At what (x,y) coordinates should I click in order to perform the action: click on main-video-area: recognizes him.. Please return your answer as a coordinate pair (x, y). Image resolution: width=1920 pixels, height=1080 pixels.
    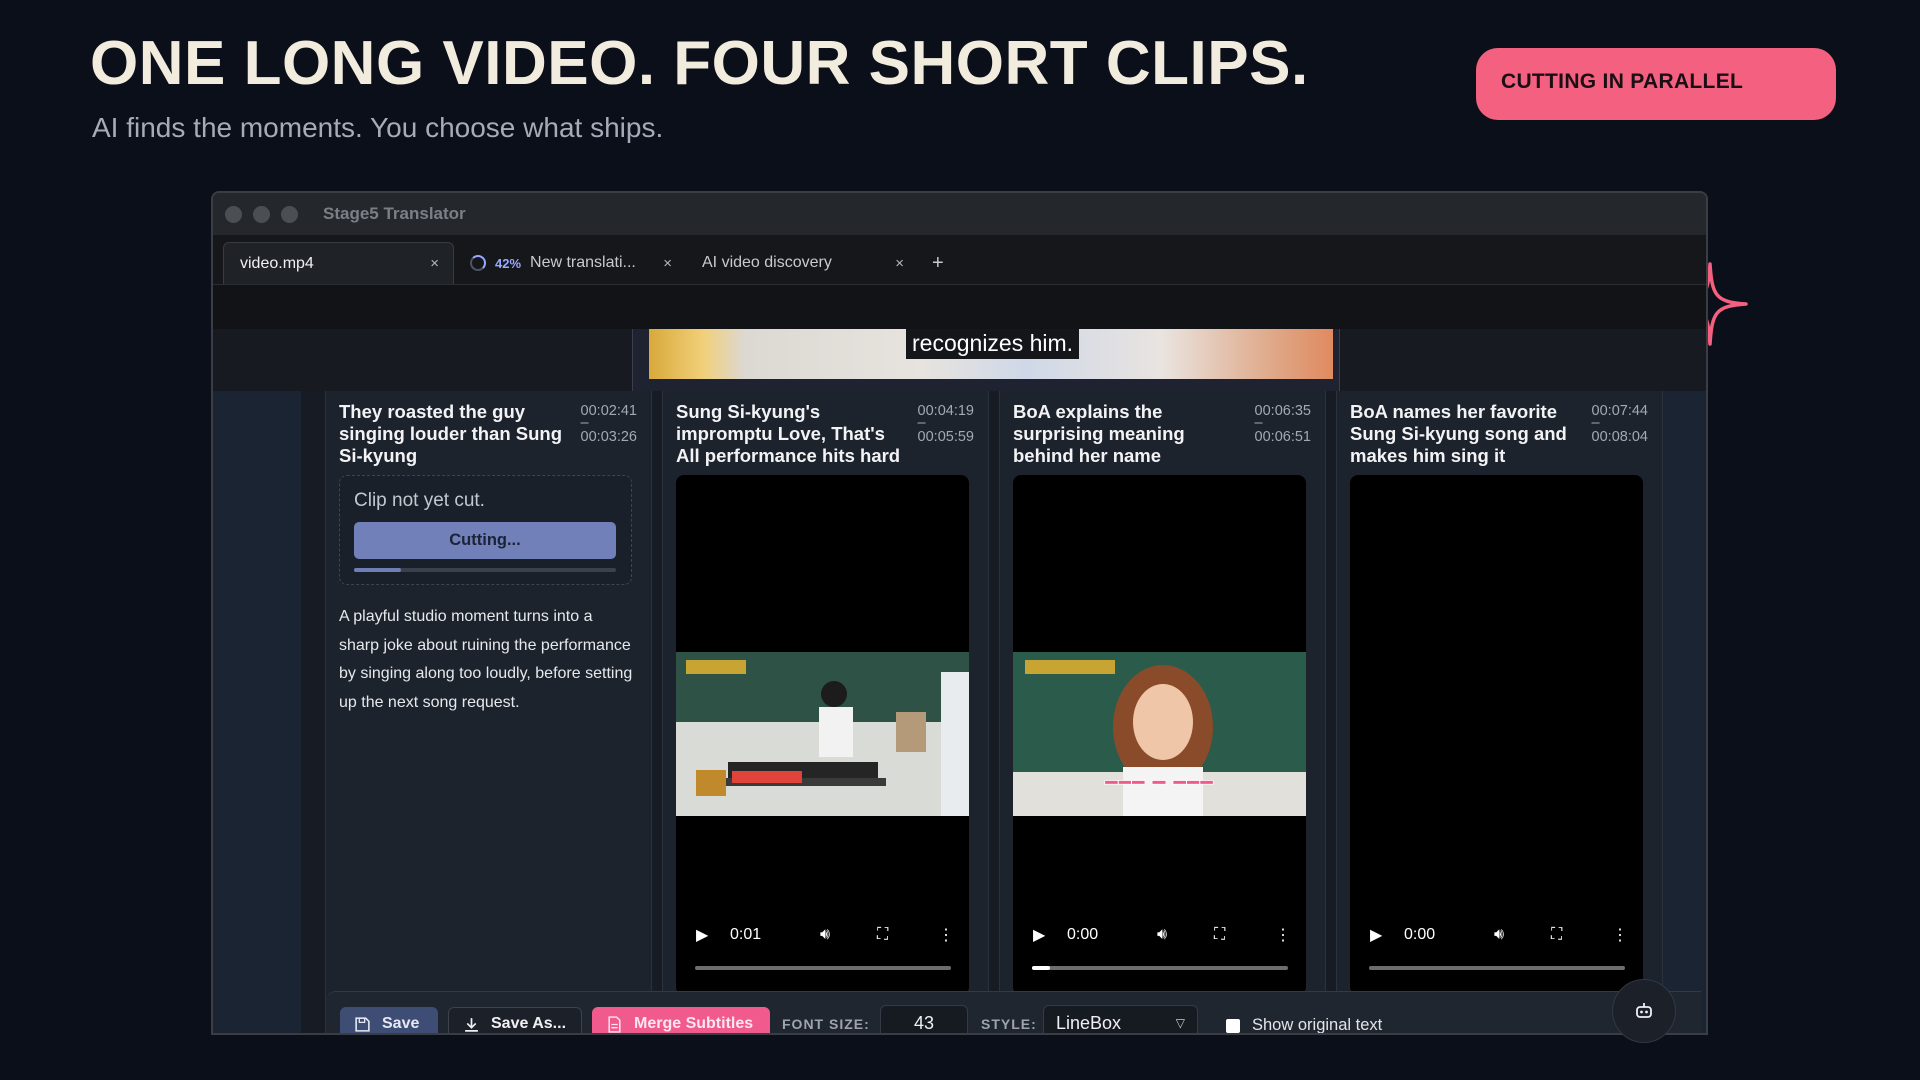
    Looking at the image, I should click on (959, 360).